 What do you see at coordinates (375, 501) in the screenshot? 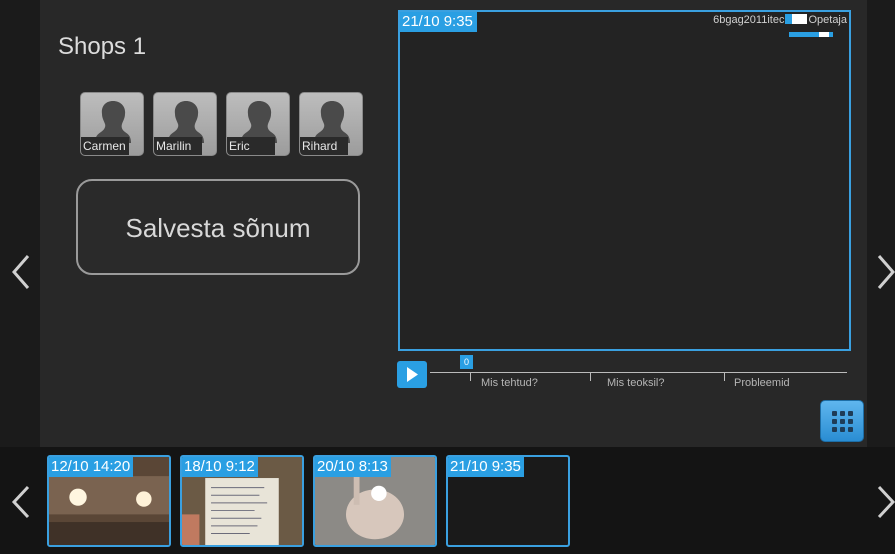
I see `thumbnail-item: 20/10 8:13` at bounding box center [375, 501].